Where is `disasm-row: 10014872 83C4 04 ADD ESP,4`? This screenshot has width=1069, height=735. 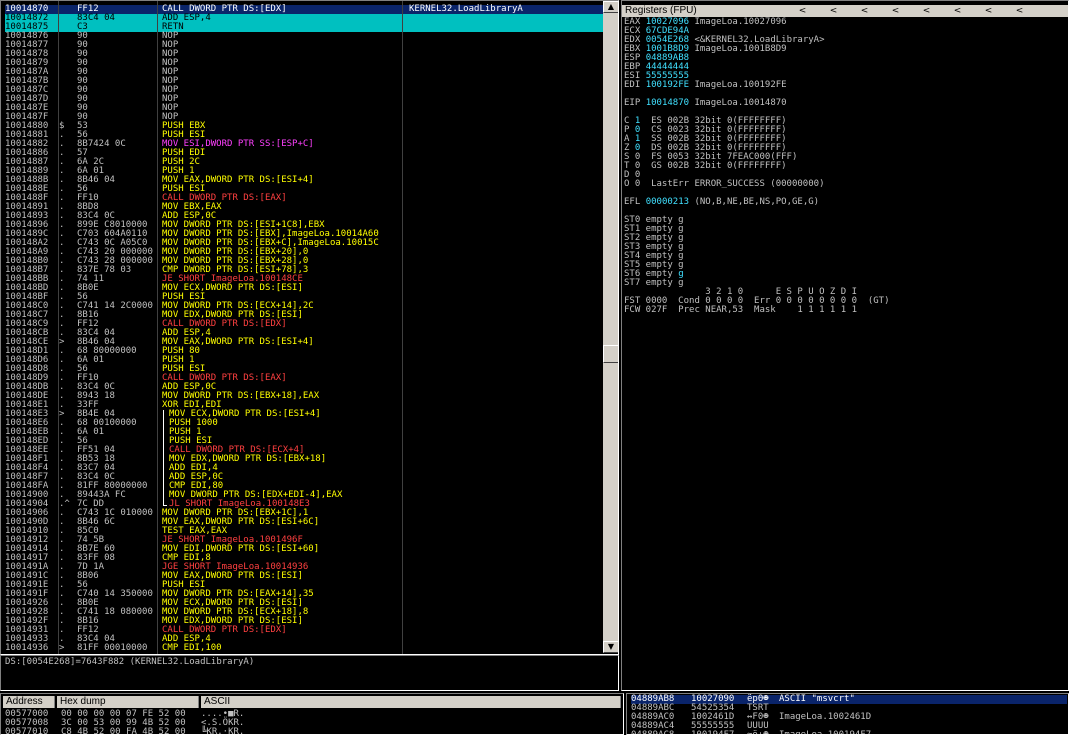
disasm-row: 10014872 83C4 04 ADD ESP,4 is located at coordinates (304, 18).